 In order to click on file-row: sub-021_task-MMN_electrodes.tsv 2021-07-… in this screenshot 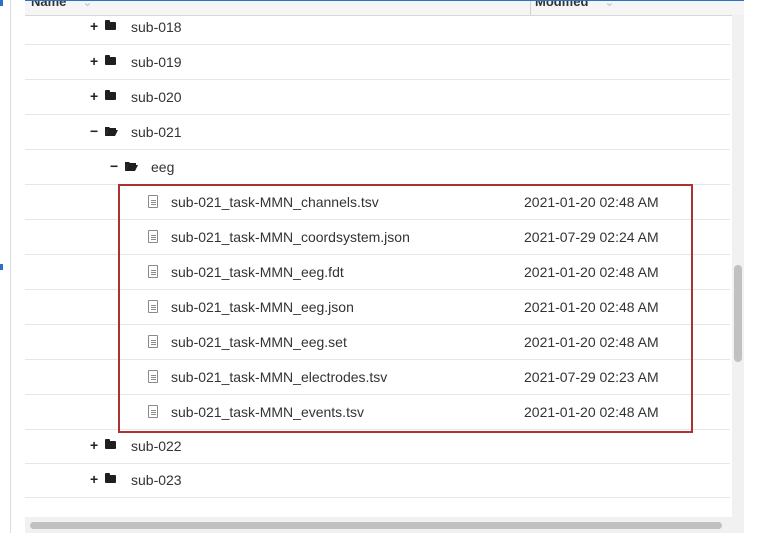, I will do `click(377, 377)`.